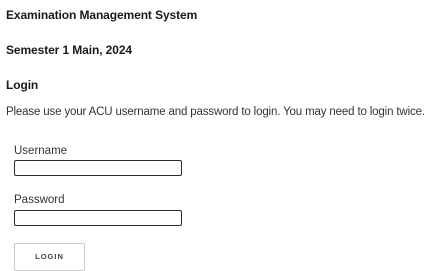 This screenshot has height=271, width=446. I want to click on login-heading: Login, so click(22, 85).